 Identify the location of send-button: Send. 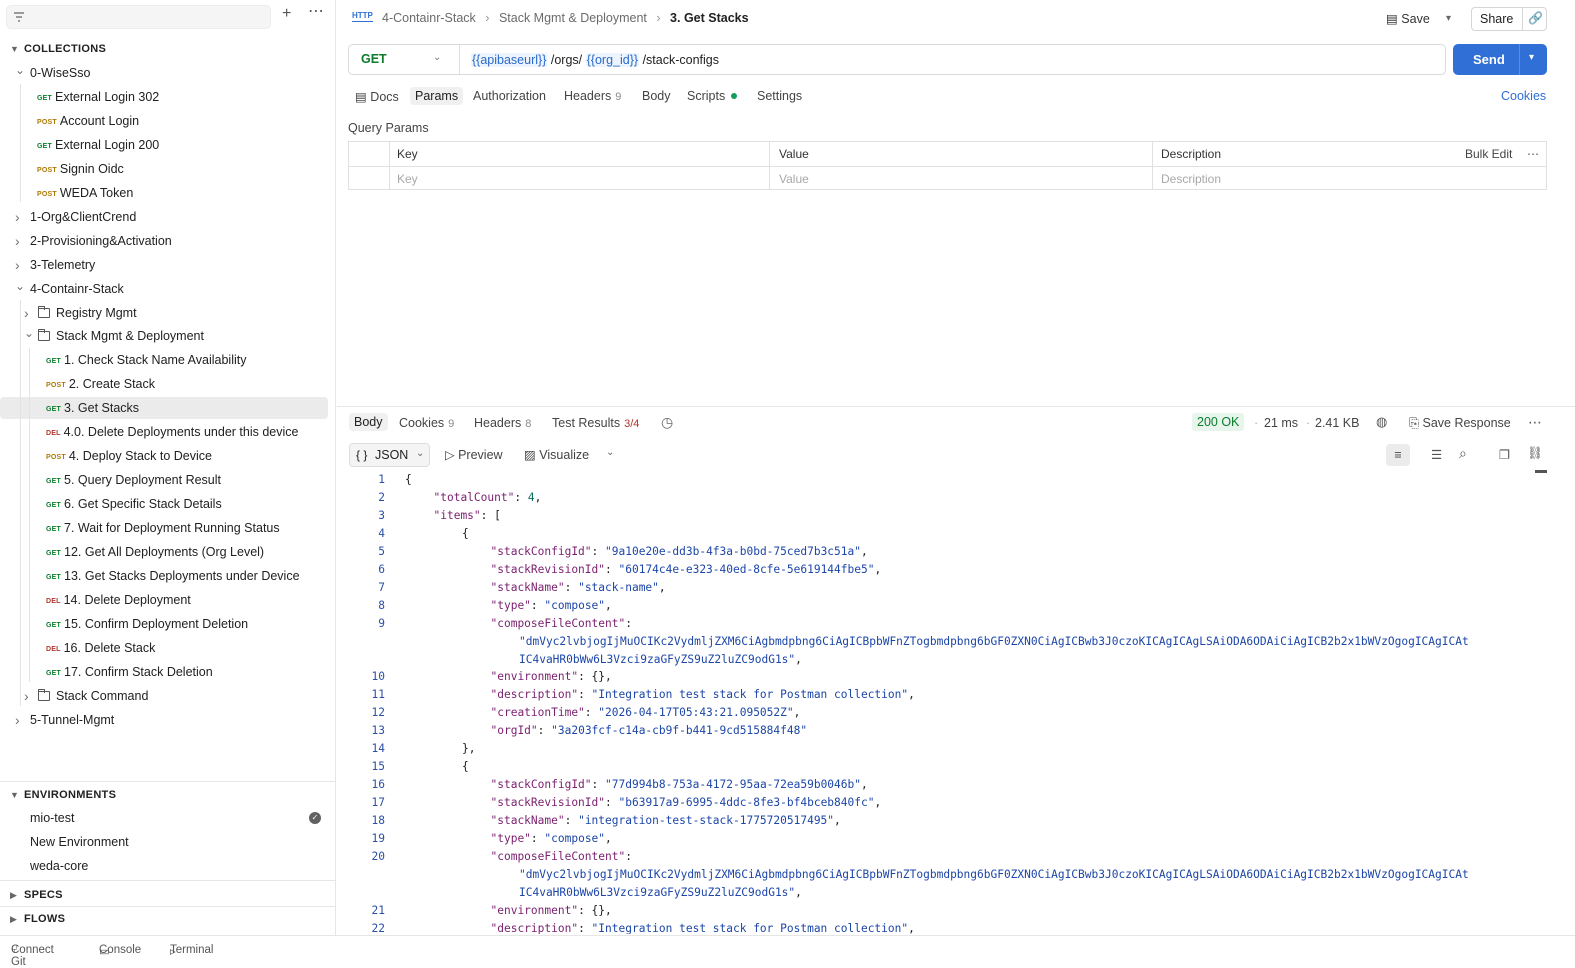
(1489, 59).